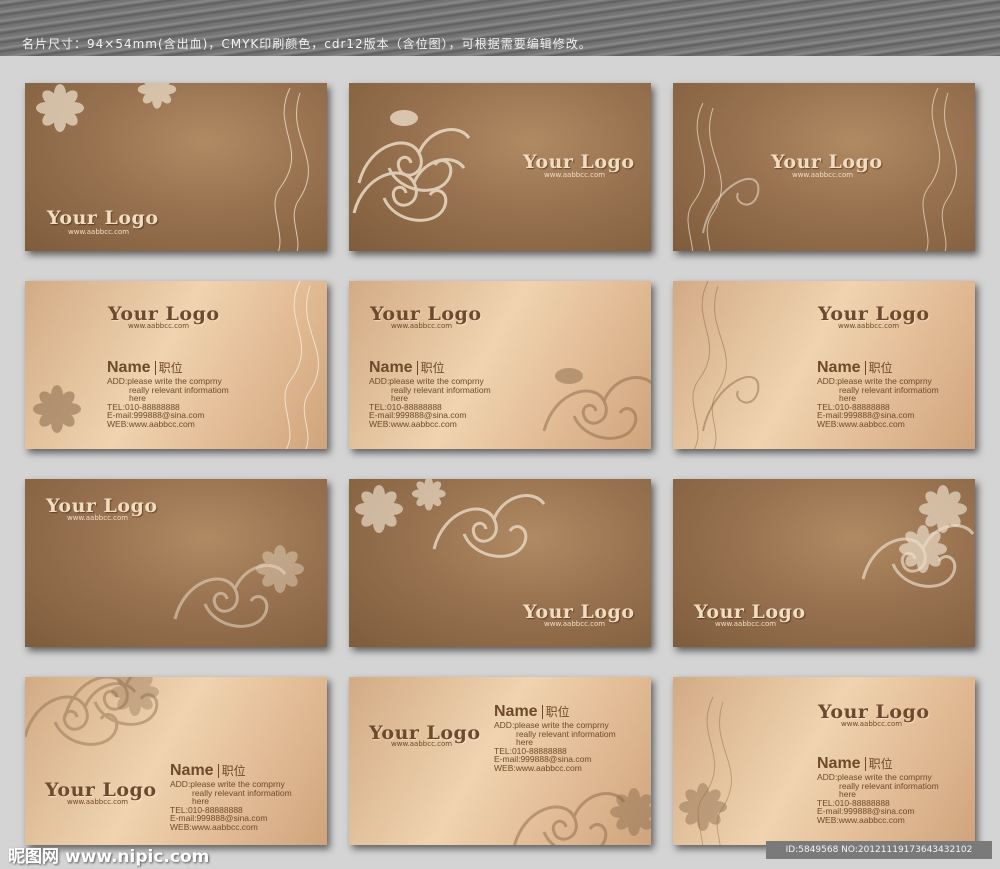 The image size is (1000, 869). Describe the element at coordinates (176, 563) in the screenshot. I see `business-card-7: Your Logo www.aabbcc.com` at that location.